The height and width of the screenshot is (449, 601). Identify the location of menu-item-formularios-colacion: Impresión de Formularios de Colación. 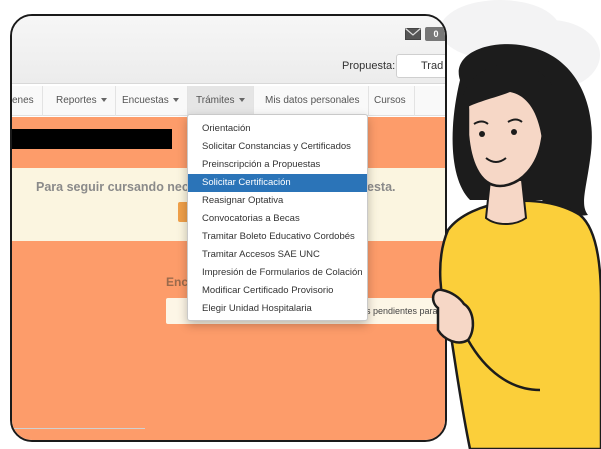
(277, 273).